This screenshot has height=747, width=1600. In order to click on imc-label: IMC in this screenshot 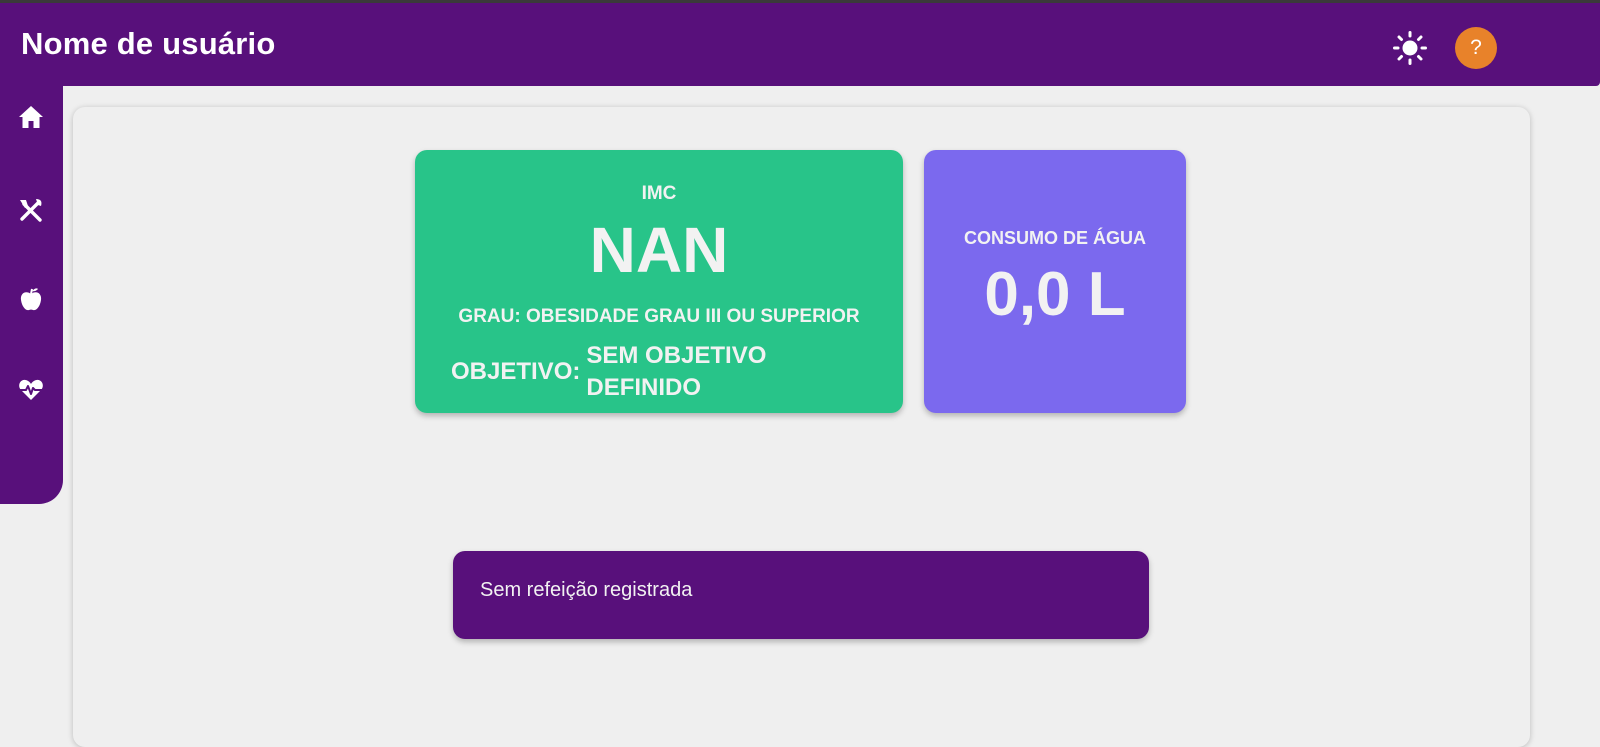, I will do `click(659, 193)`.